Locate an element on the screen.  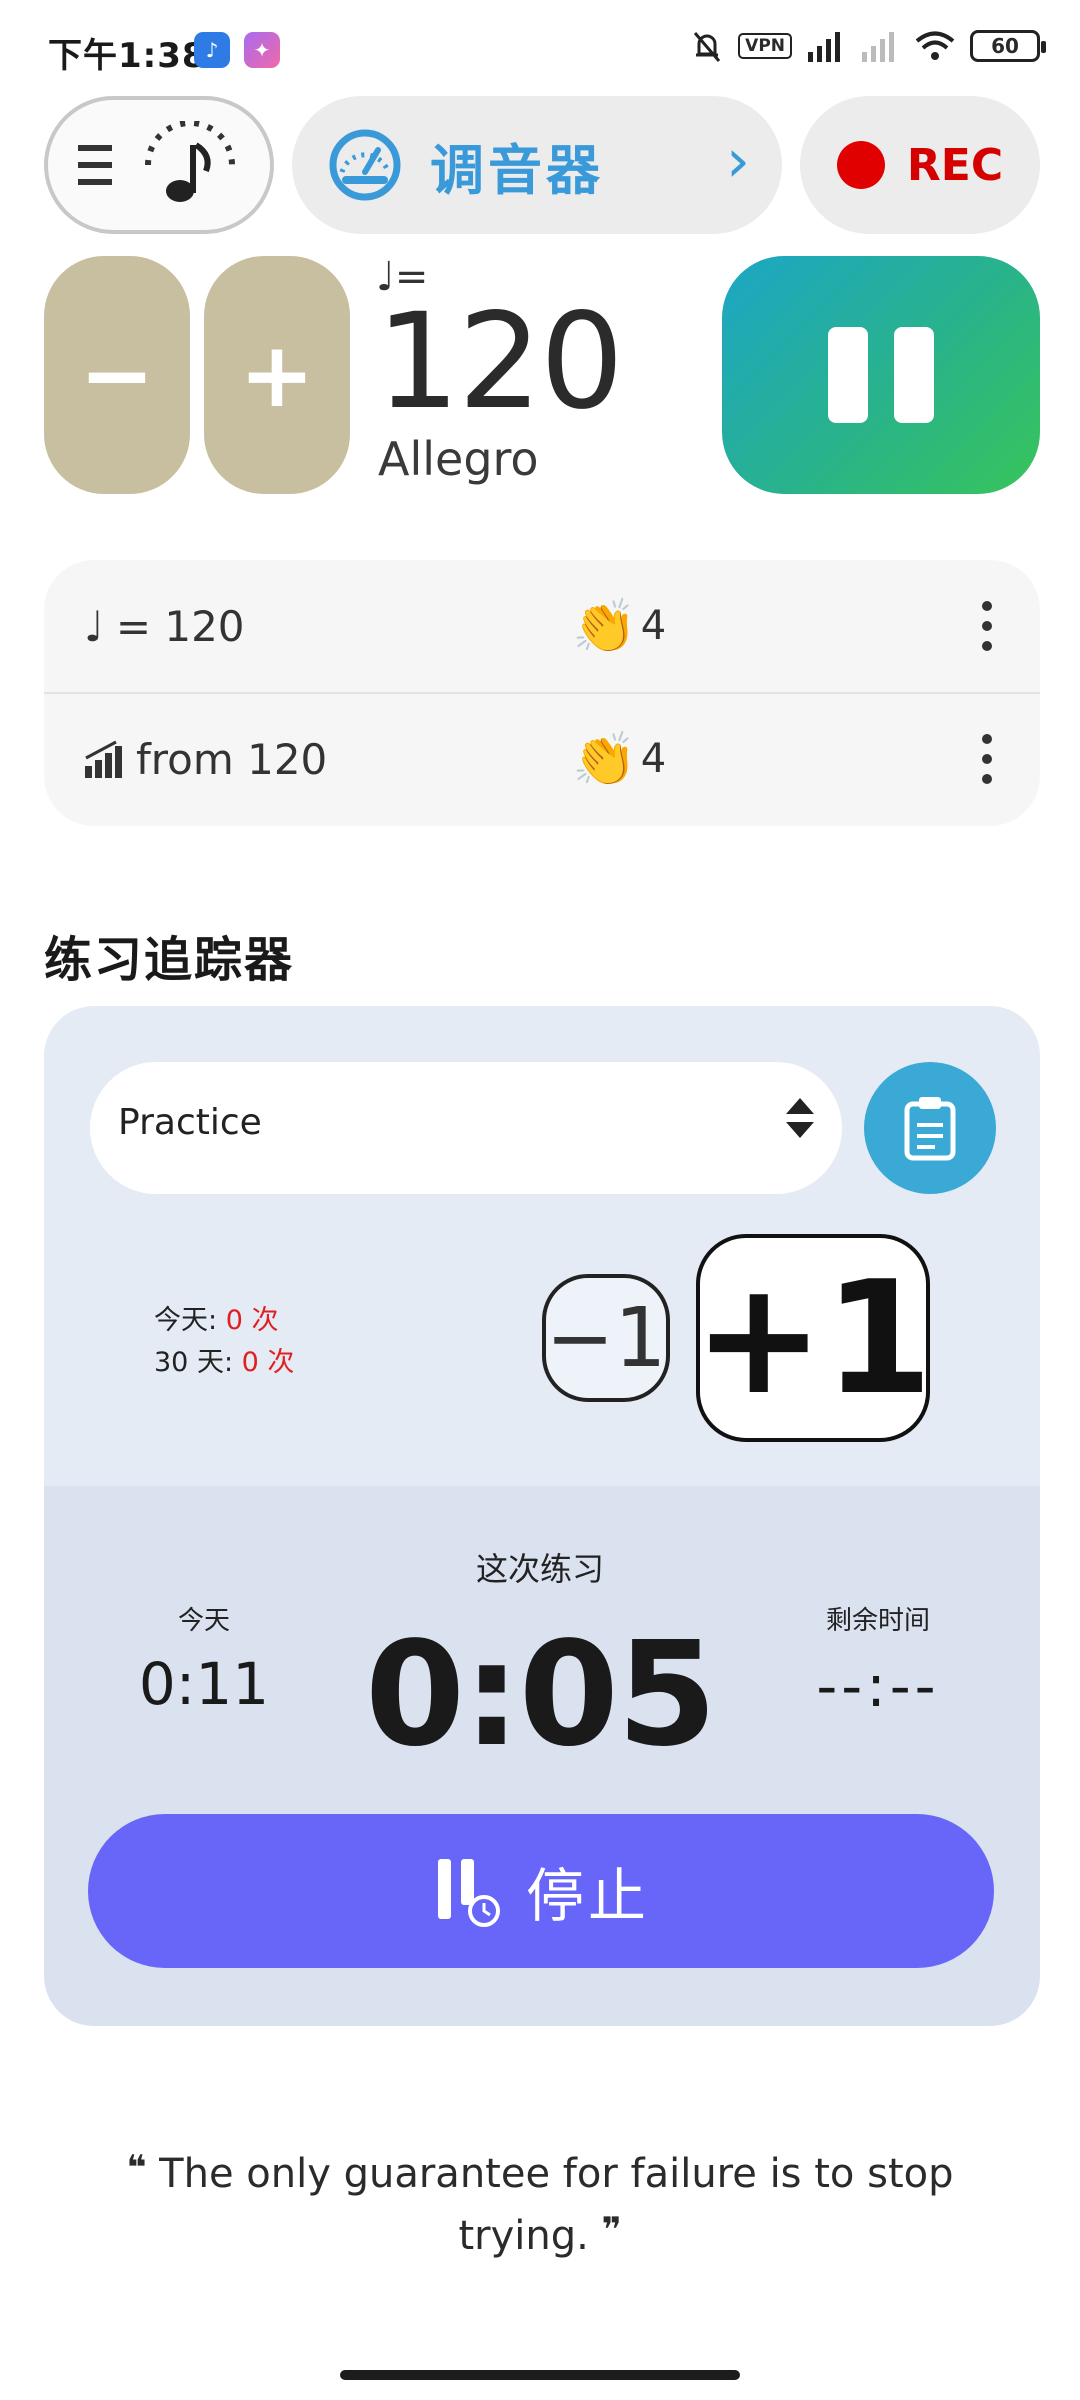
record-button: REC is located at coordinates (920, 165).